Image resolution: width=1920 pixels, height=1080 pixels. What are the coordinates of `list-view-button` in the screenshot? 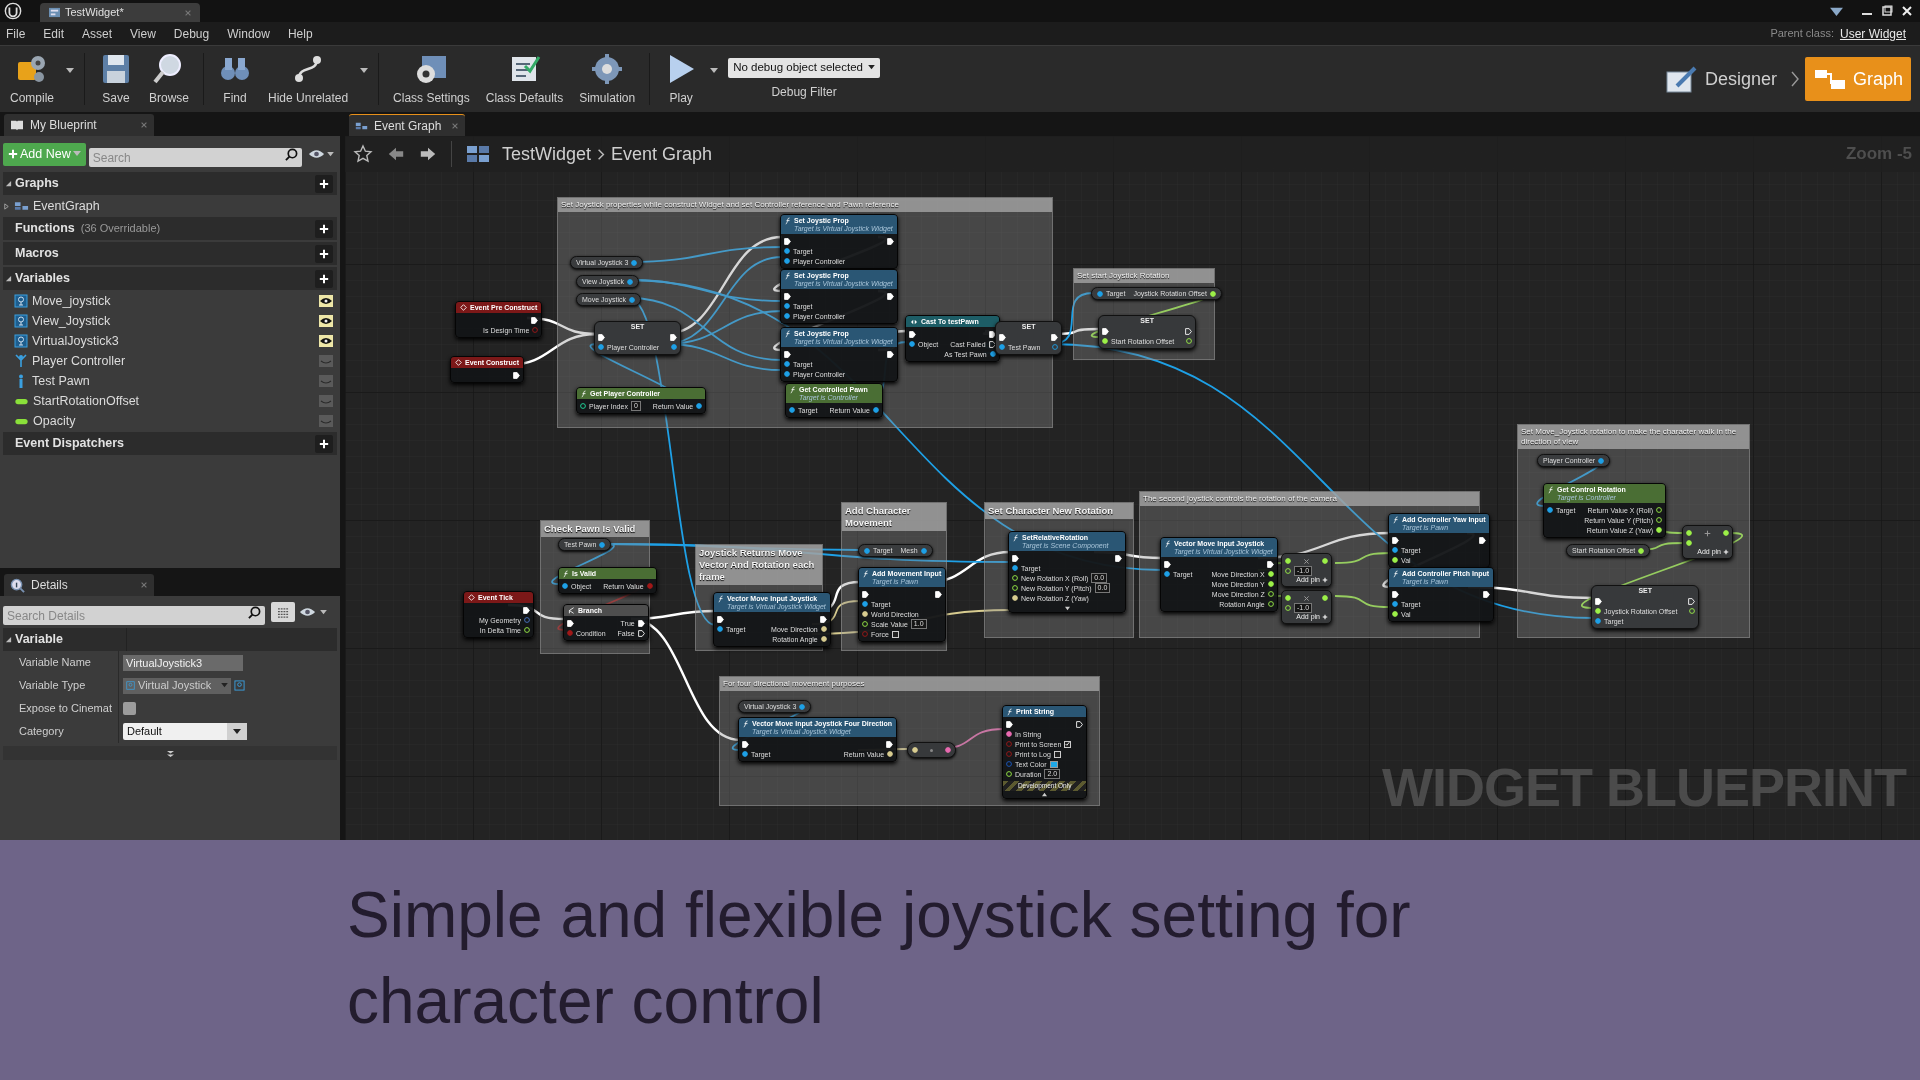 It's located at (283, 612).